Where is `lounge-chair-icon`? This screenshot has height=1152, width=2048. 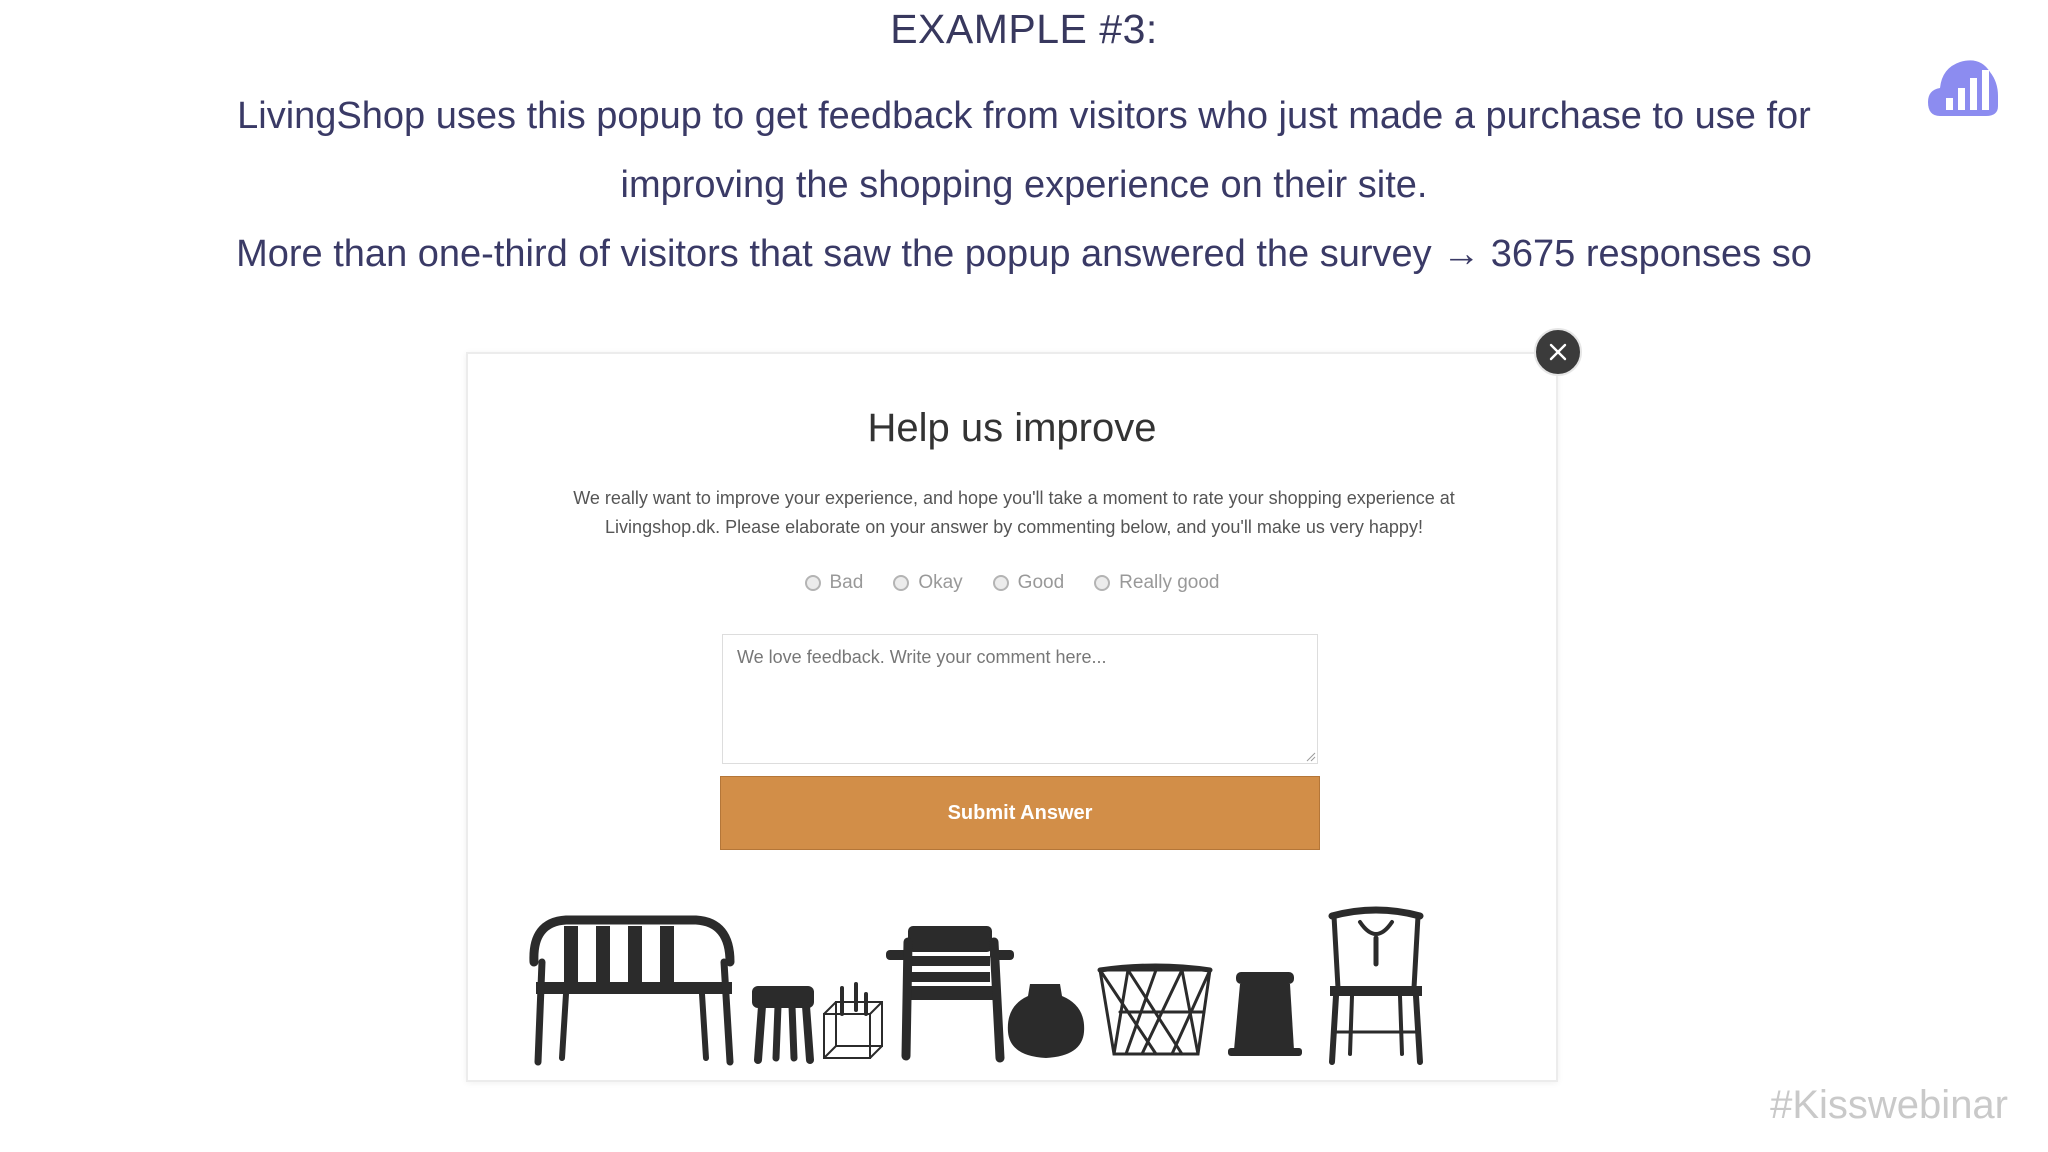 lounge-chair-icon is located at coordinates (950, 994).